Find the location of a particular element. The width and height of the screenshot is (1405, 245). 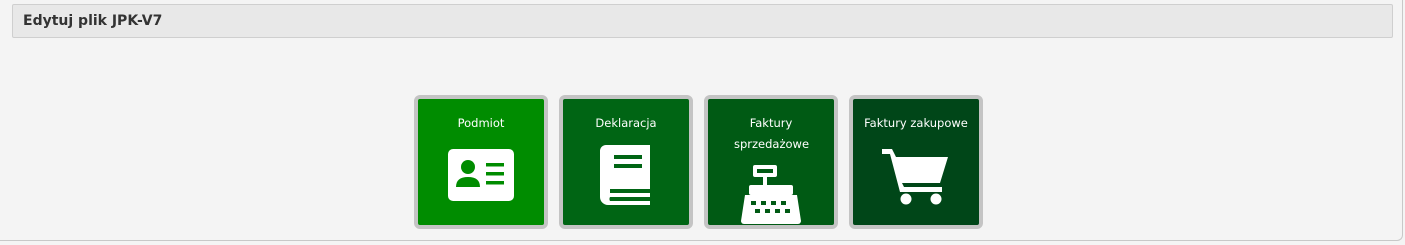

tile-faktury-sprzedazowe: Faktury sprzedażowe is located at coordinates (771, 162).